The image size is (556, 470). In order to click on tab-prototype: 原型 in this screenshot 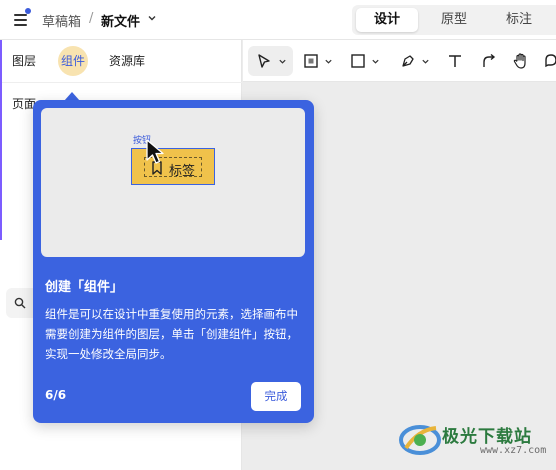, I will do `click(454, 20)`.